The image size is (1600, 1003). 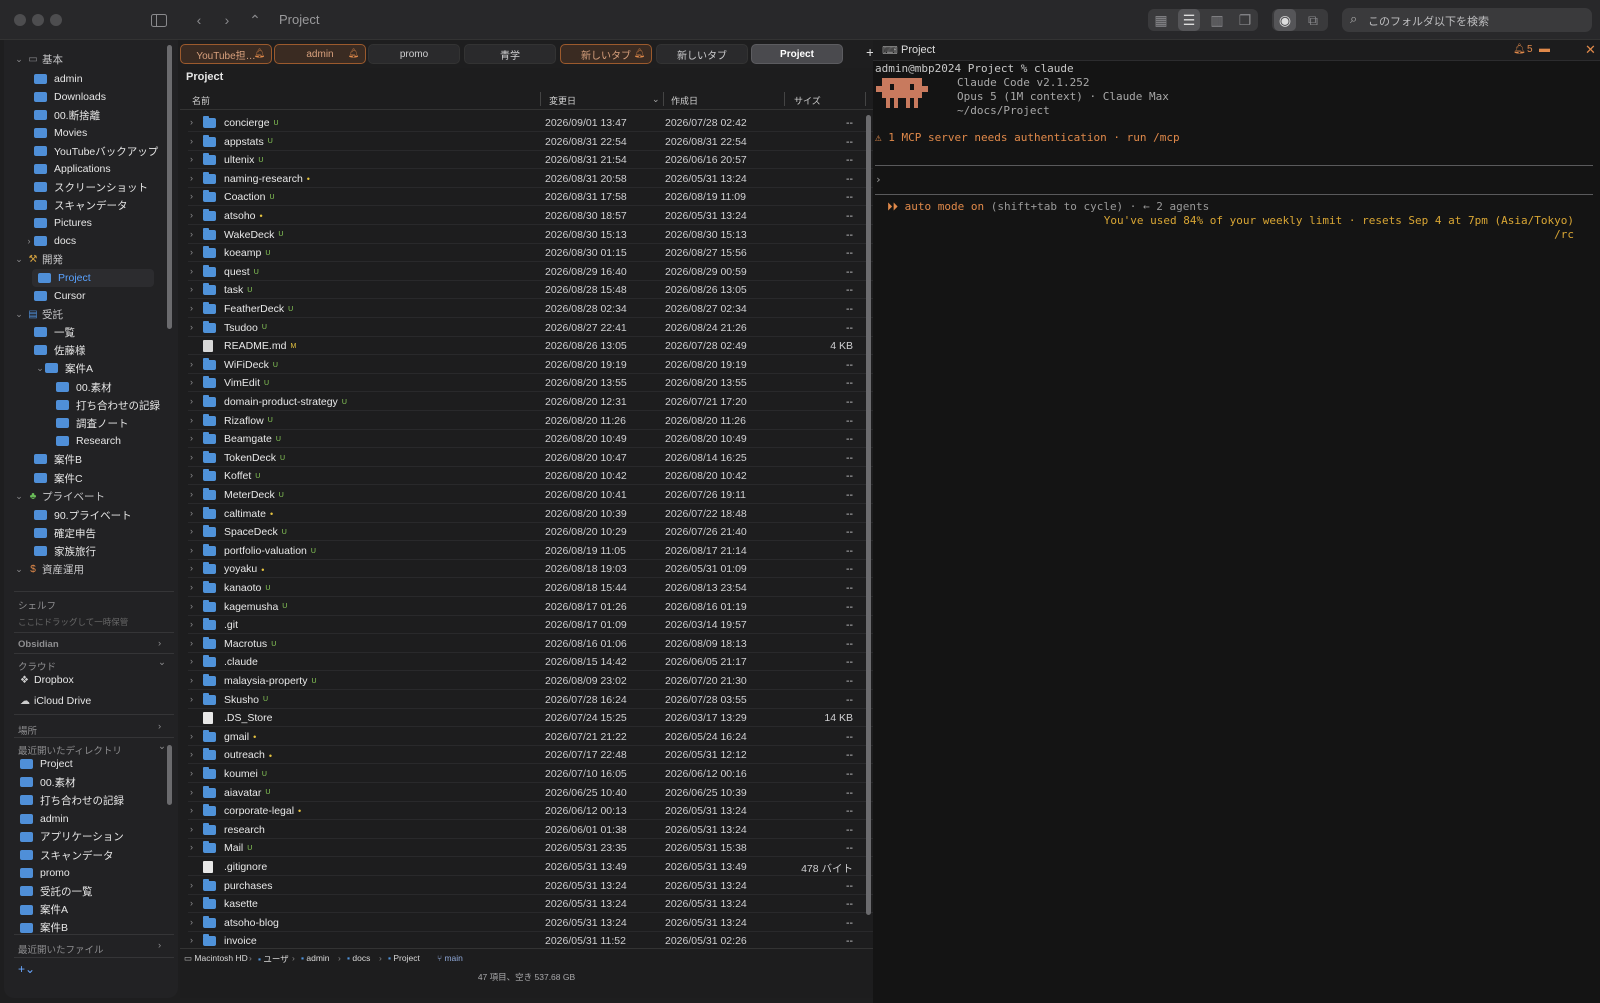 I want to click on recent-dir-item: Project, so click(x=46, y=764).